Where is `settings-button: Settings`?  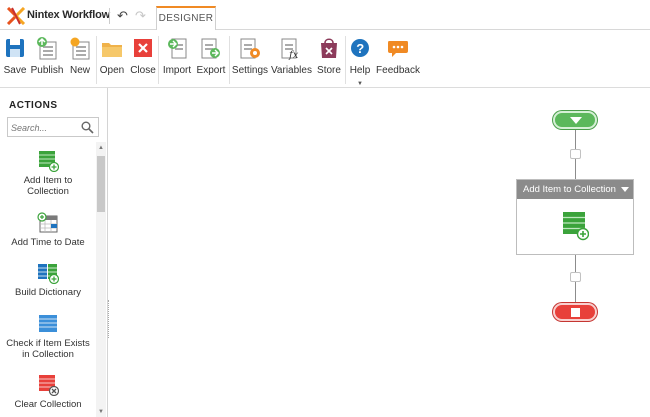
settings-button: Settings is located at coordinates (250, 60).